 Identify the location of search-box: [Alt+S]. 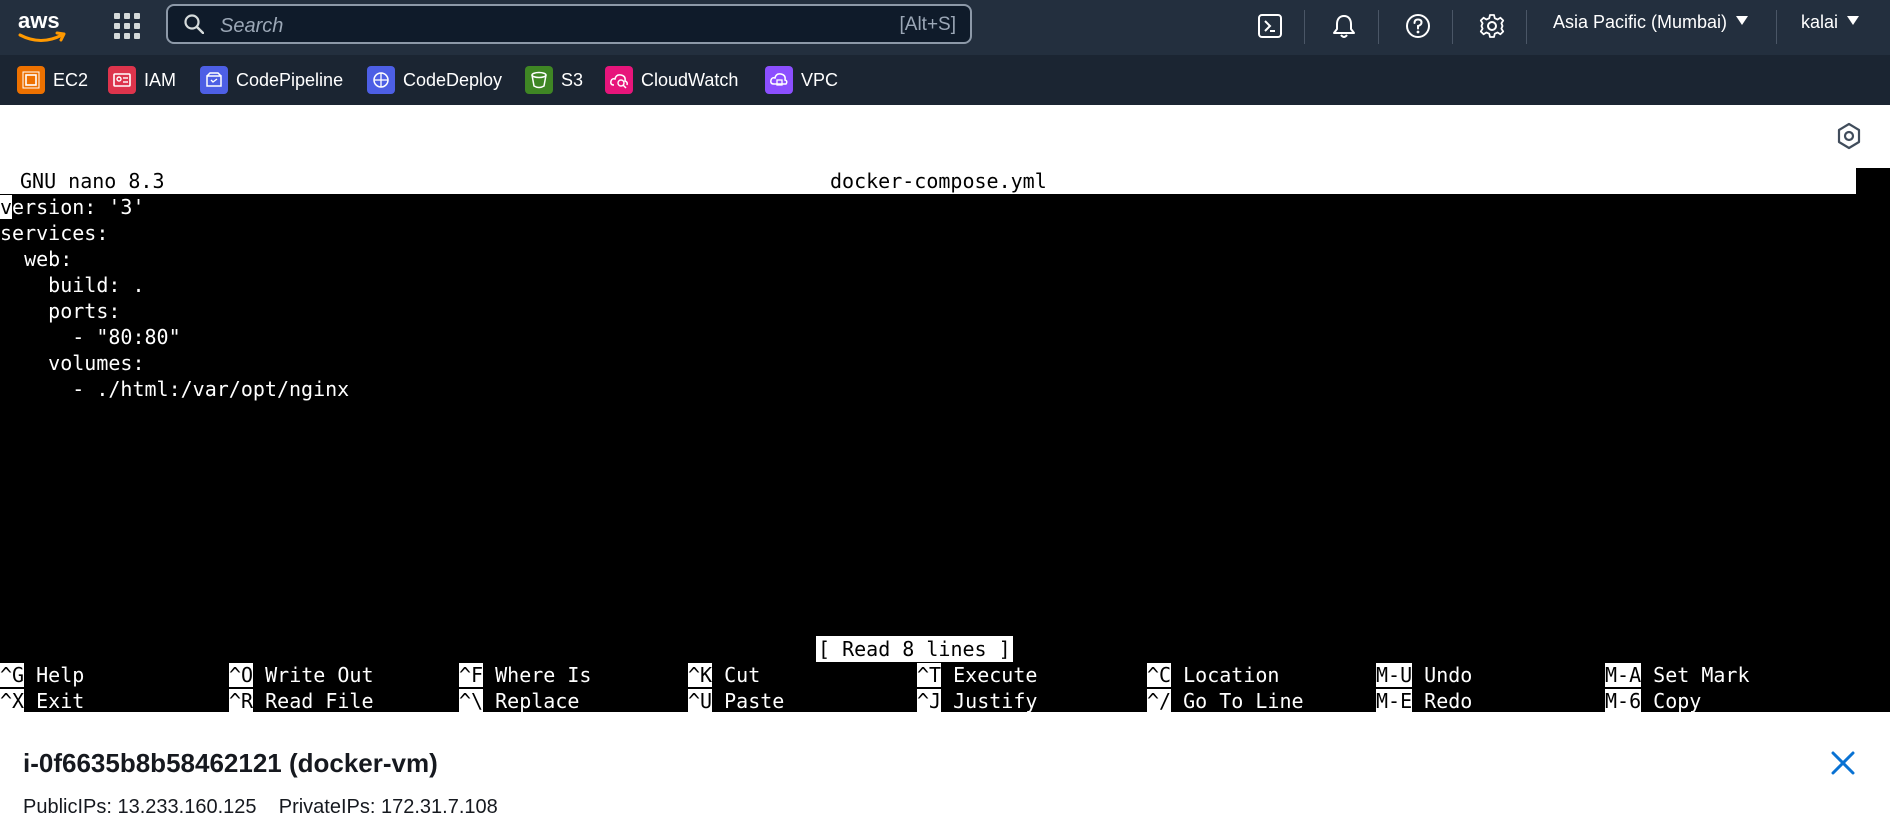
(569, 24).